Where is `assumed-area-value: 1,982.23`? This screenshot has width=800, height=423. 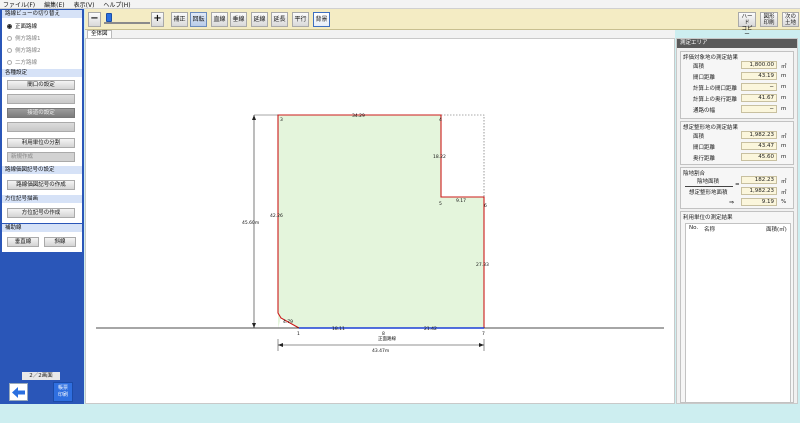 assumed-area-value: 1,982.23 is located at coordinates (759, 191).